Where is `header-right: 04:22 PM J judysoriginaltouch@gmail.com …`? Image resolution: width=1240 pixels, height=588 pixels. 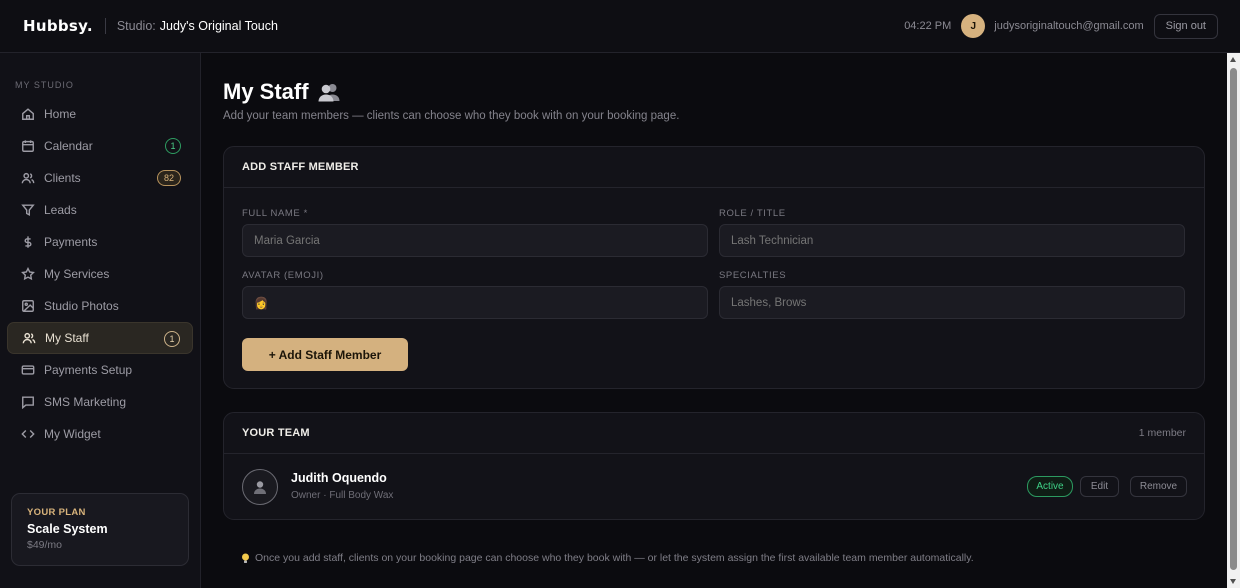
header-right: 04:22 PM J judysoriginaltouch@gmail.com … is located at coordinates (1061, 26).